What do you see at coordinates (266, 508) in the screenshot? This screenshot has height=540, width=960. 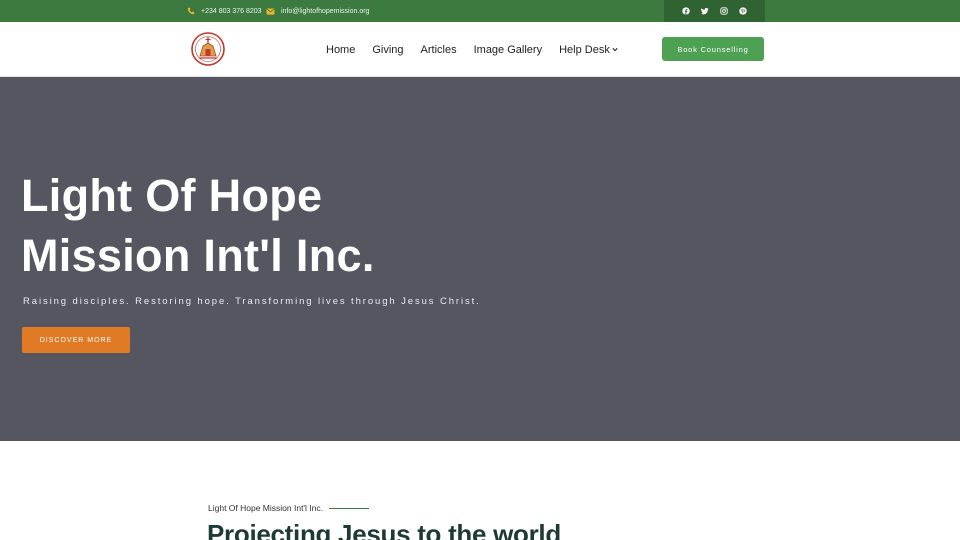 I see `eyebrow-text: Light Of Hope Mission Int'l Inc.` at bounding box center [266, 508].